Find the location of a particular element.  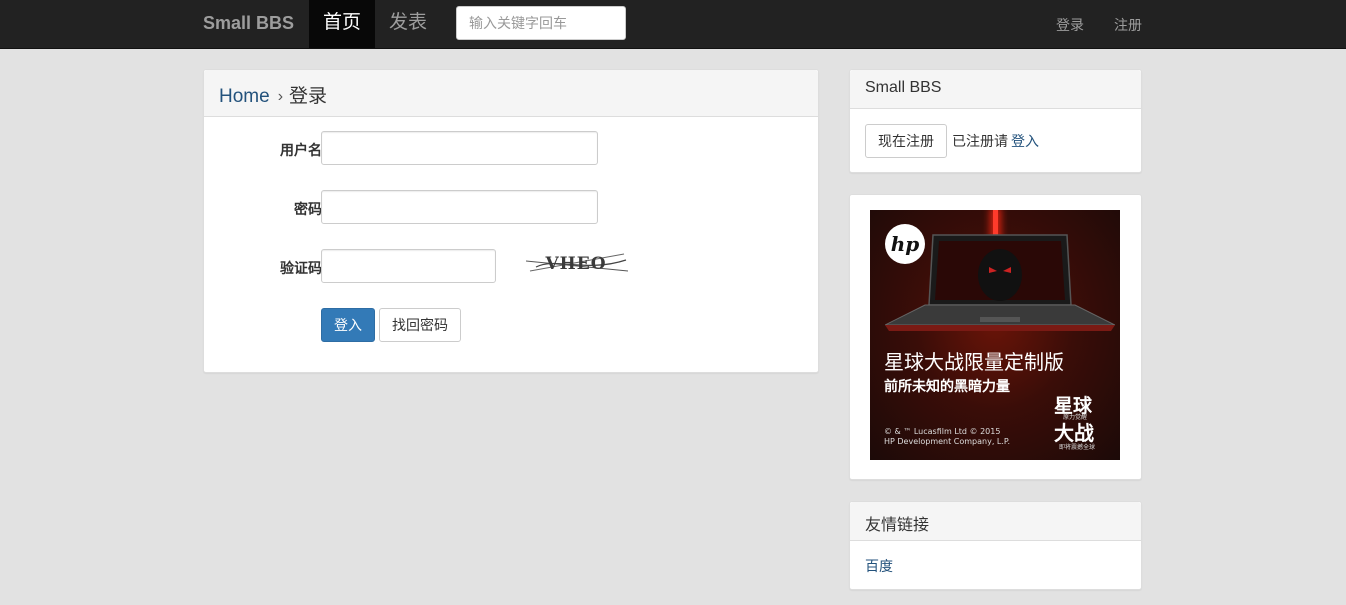

nav-register-link: 注册 is located at coordinates (1128, 25).